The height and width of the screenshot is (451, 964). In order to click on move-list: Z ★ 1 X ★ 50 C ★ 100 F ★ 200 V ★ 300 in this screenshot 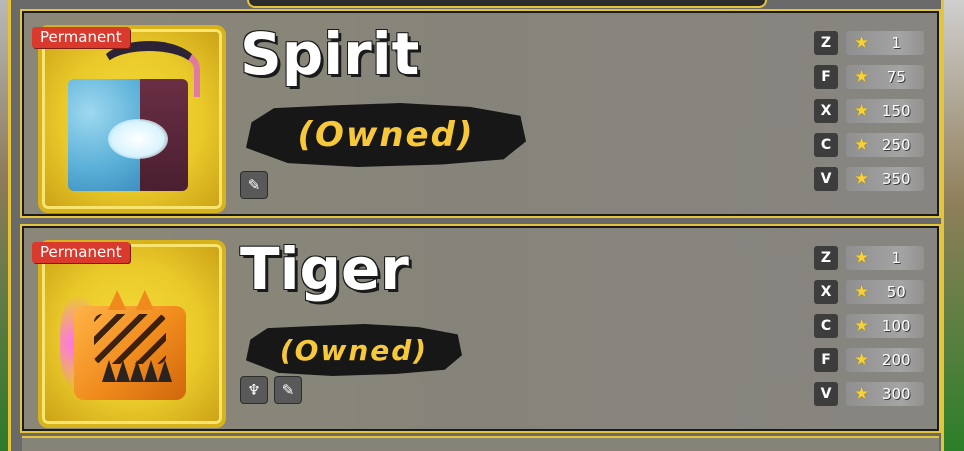, I will do `click(869, 326)`.